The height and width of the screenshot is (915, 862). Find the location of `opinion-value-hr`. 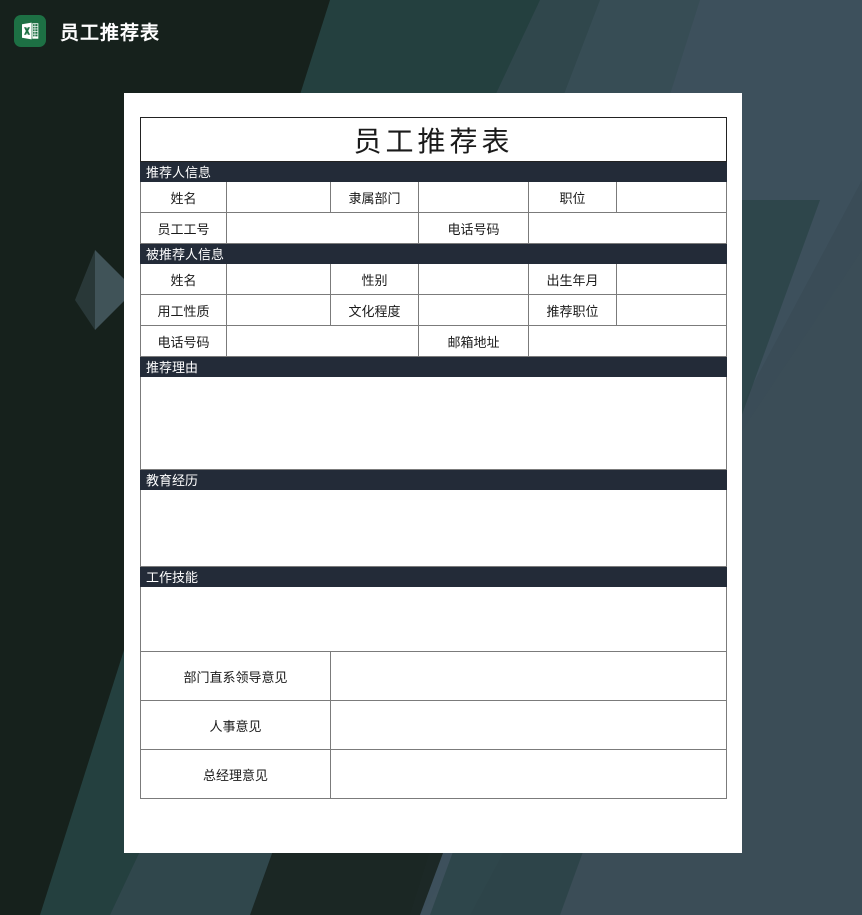

opinion-value-hr is located at coordinates (528, 725).